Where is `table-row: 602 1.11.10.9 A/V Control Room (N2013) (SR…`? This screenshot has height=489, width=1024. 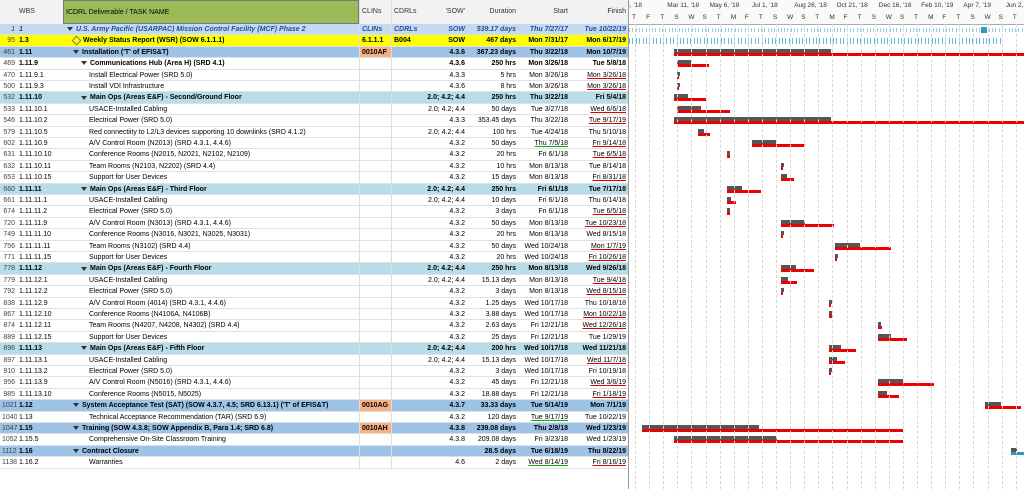 table-row: 602 1.11.10.9 A/V Control Room (N2013) (SR… is located at coordinates (314, 144).